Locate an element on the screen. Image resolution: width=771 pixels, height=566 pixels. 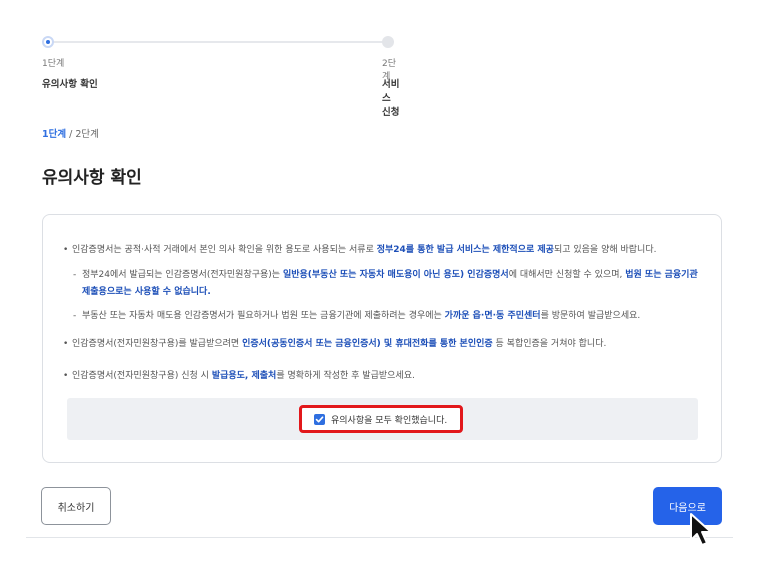
page-title: 유의사항 확인 is located at coordinates (92, 178).